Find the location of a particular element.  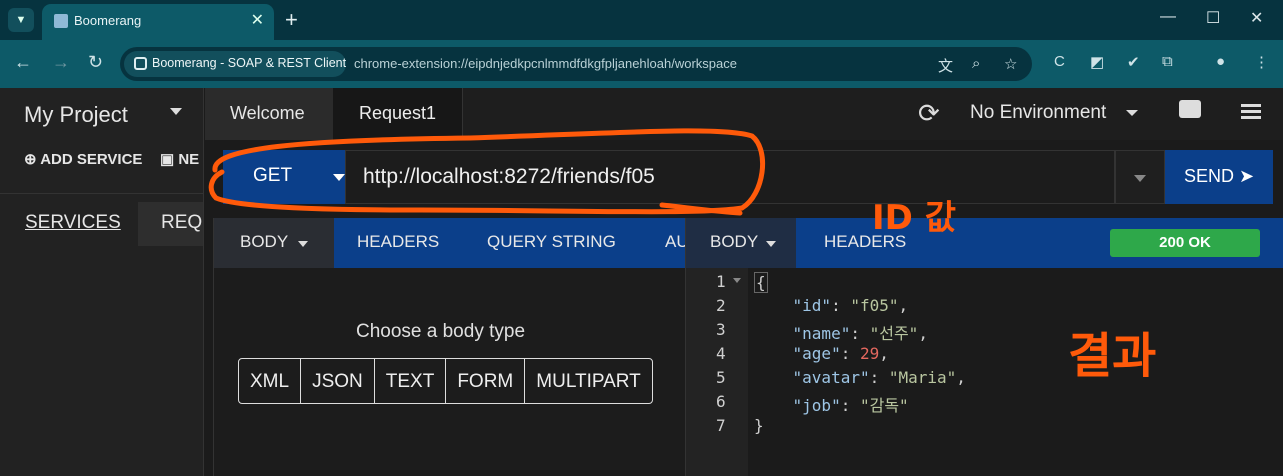

more-menu-icon: ⋮ is located at coordinates (1261, 62).